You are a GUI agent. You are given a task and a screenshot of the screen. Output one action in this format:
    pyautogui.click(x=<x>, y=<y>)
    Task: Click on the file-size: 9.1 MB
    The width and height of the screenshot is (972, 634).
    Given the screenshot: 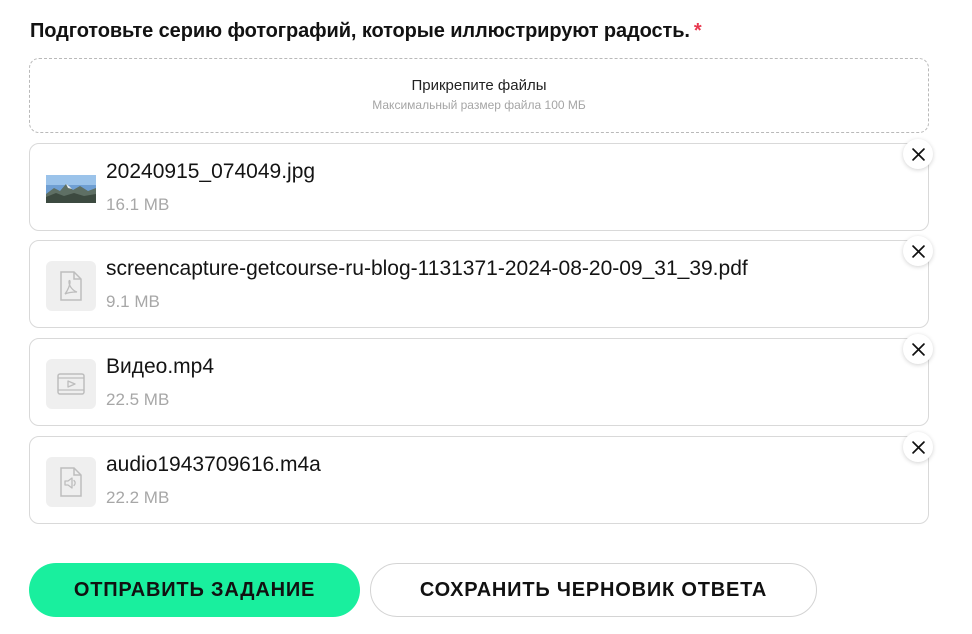 What is the action you would take?
    pyautogui.click(x=133, y=301)
    